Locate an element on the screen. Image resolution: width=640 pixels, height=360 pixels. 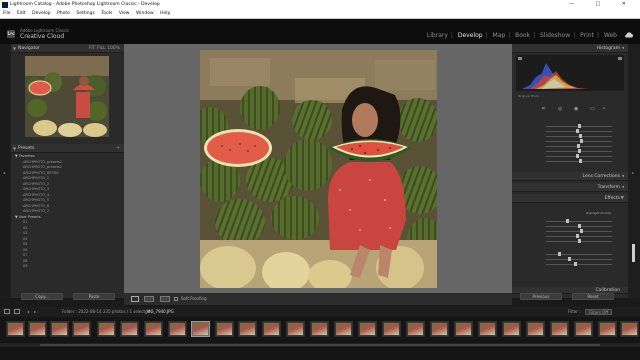
menu-view: View is located at coordinates (124, 13).